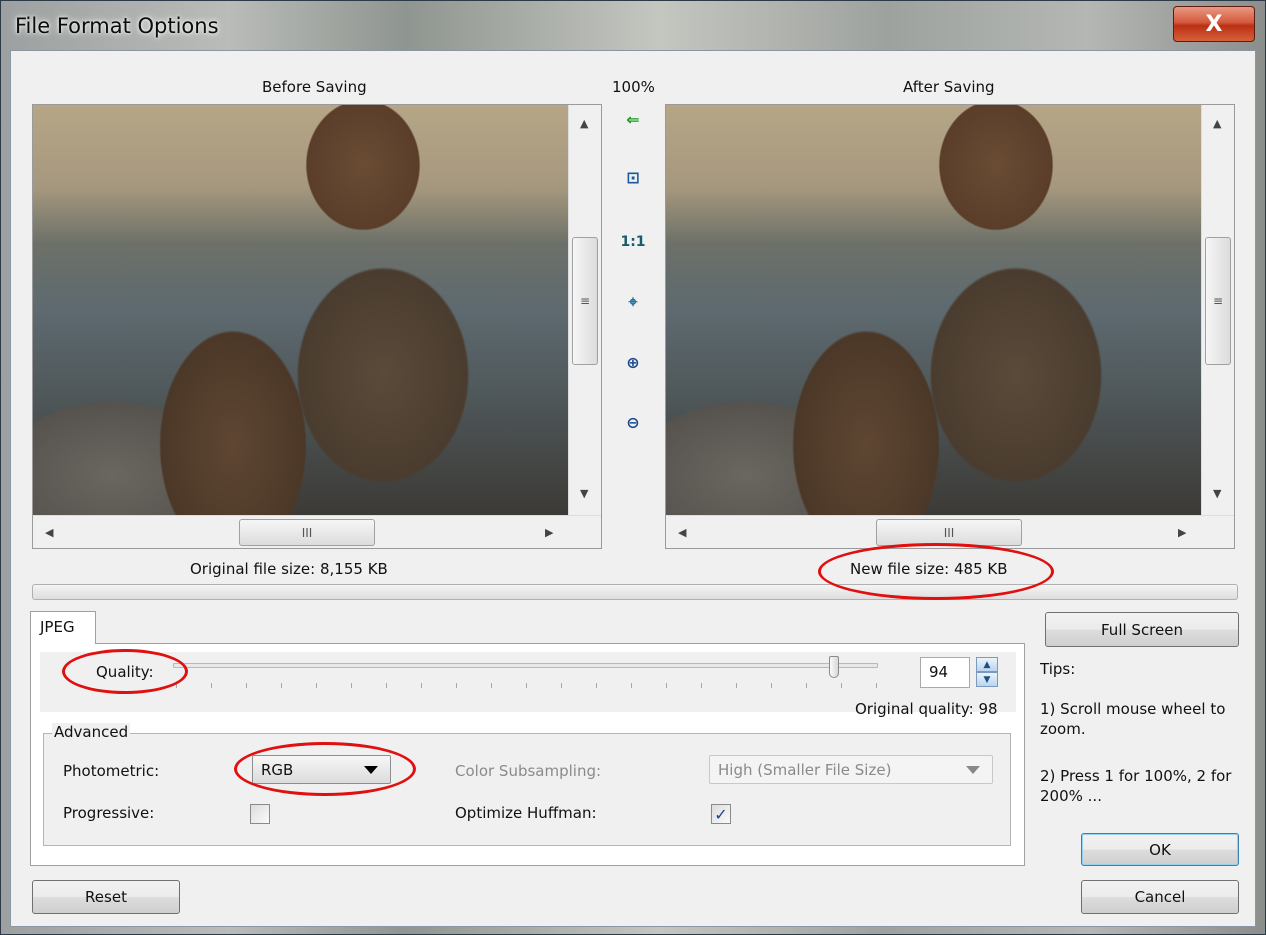 This screenshot has height=935, width=1266. Describe the element at coordinates (117, 26) in the screenshot. I see `window-title: File Format Options` at that location.